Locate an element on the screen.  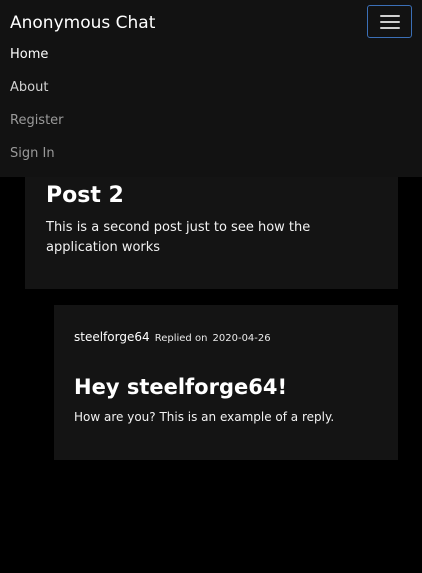
reply-date: 2020-04-26 is located at coordinates (241, 338).